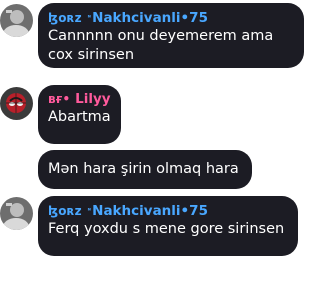  What do you see at coordinates (166, 229) in the screenshot?
I see `message-text: Ferq yoxdu s mene gore sirinsen` at bounding box center [166, 229].